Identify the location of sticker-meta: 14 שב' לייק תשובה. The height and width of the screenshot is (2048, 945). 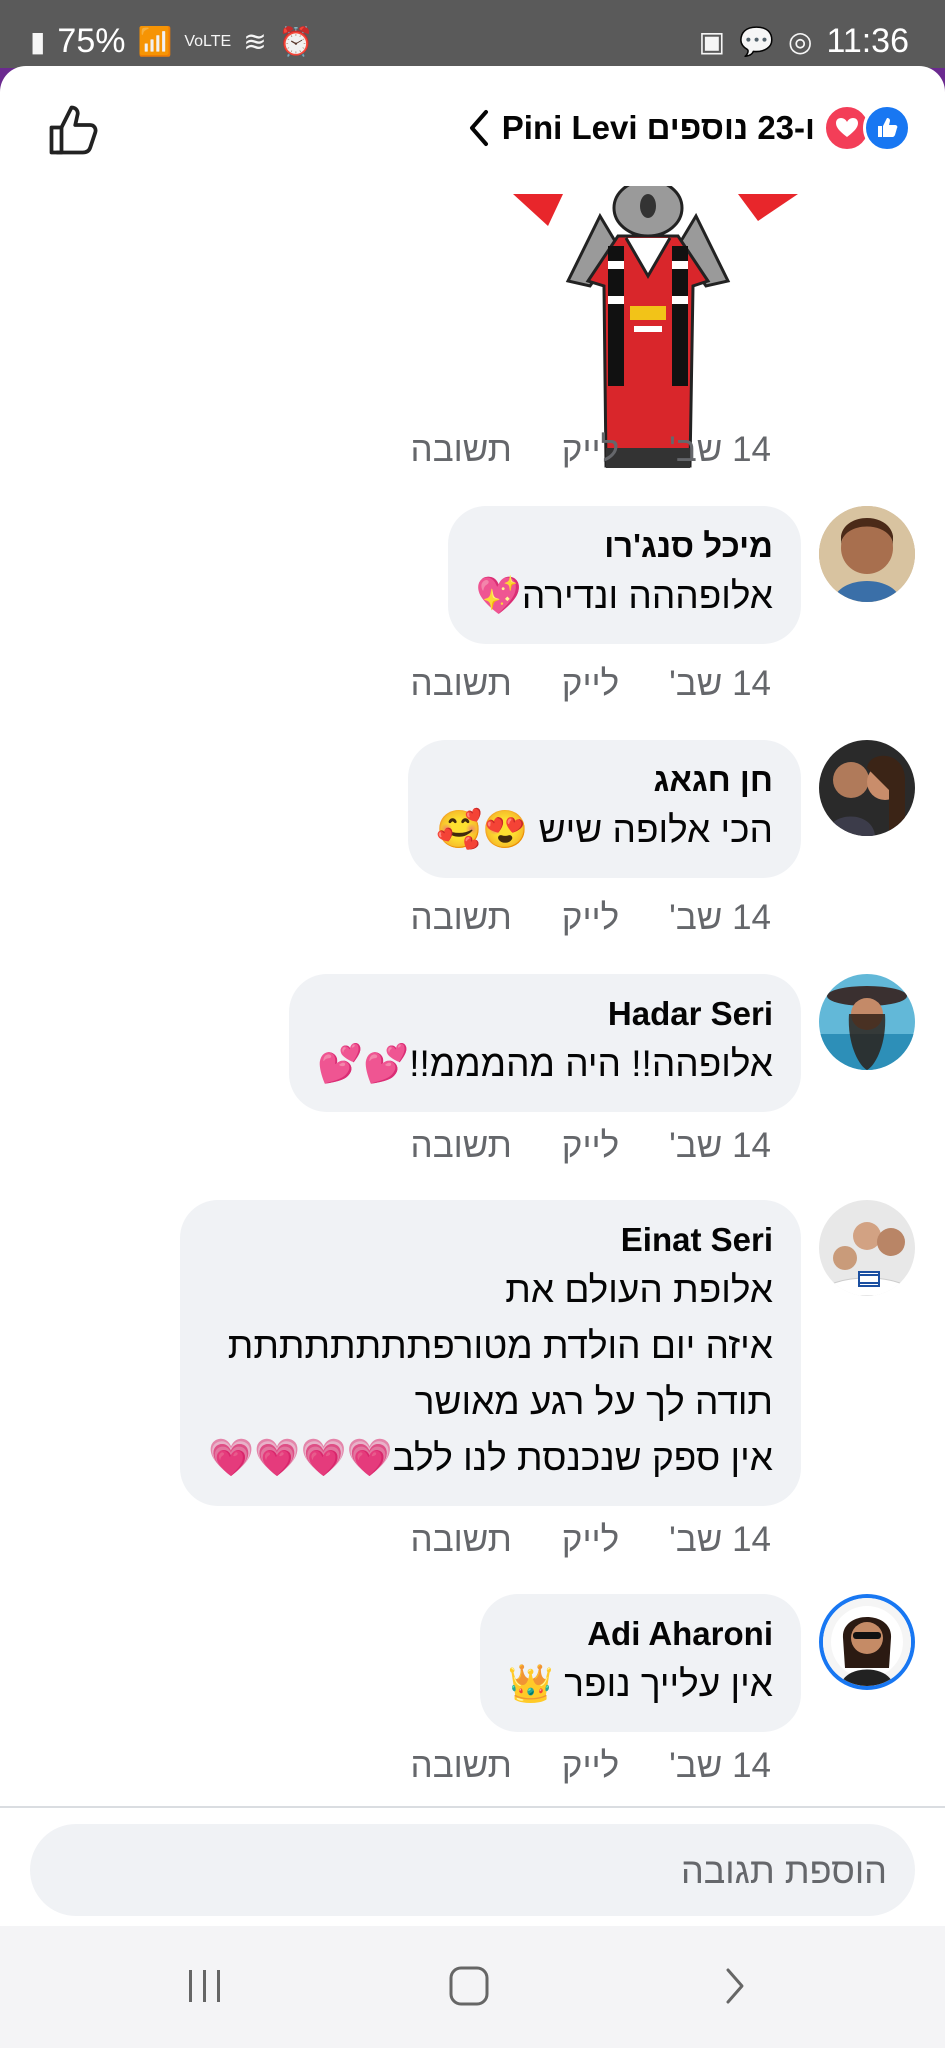
(591, 450).